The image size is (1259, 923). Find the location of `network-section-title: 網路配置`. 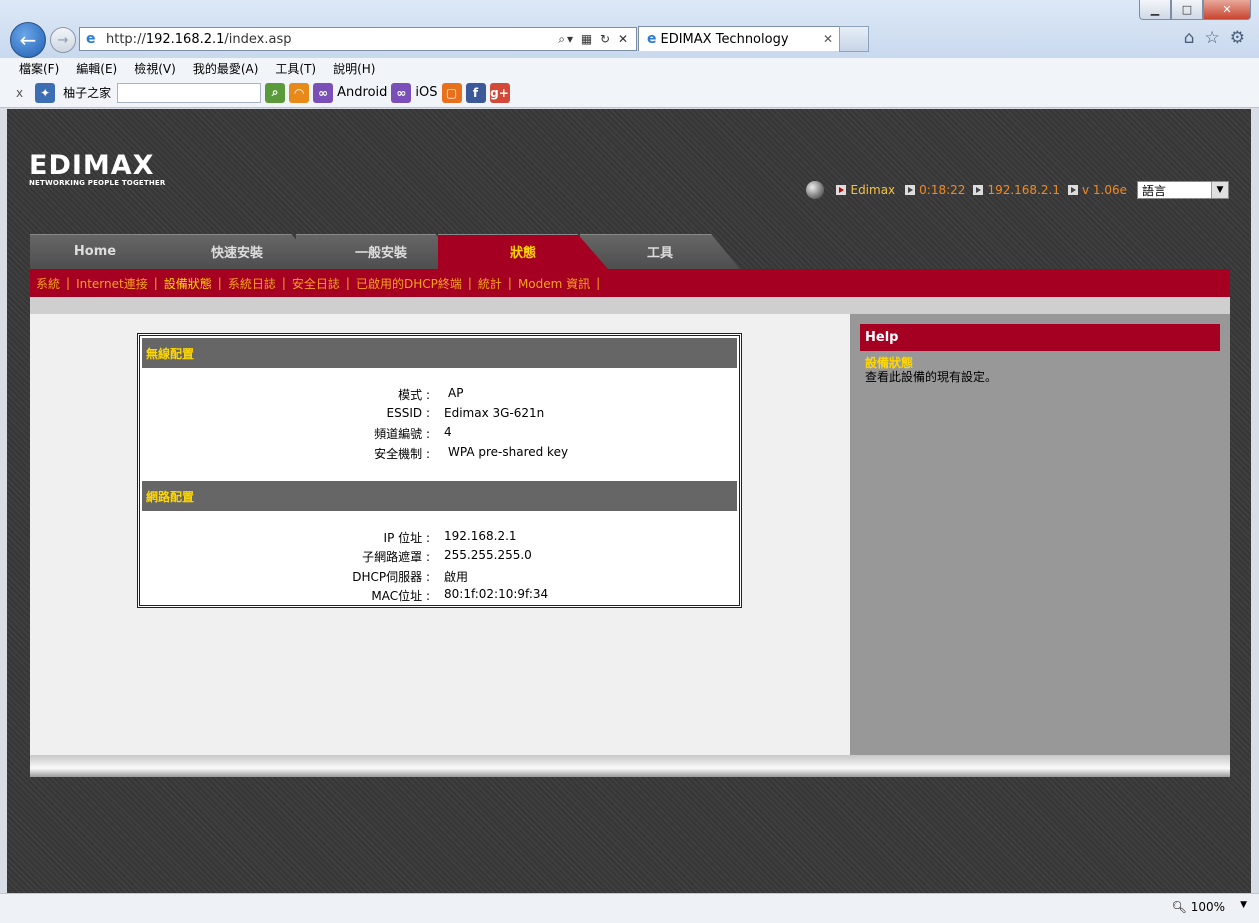

network-section-title: 網路配置 is located at coordinates (439, 496).